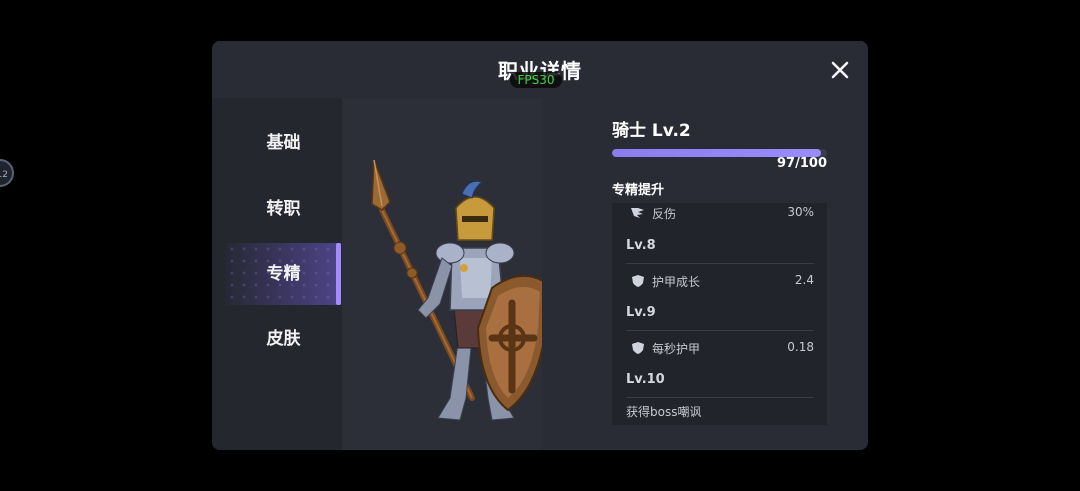 The width and height of the screenshot is (1080, 491). I want to click on edge-button-label: 12, so click(4, 175).